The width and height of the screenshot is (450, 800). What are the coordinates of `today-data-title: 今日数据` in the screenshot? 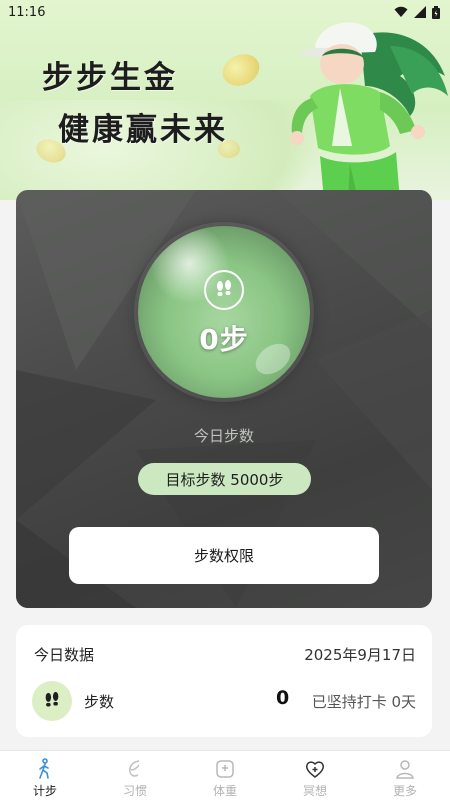 It's located at (64, 655).